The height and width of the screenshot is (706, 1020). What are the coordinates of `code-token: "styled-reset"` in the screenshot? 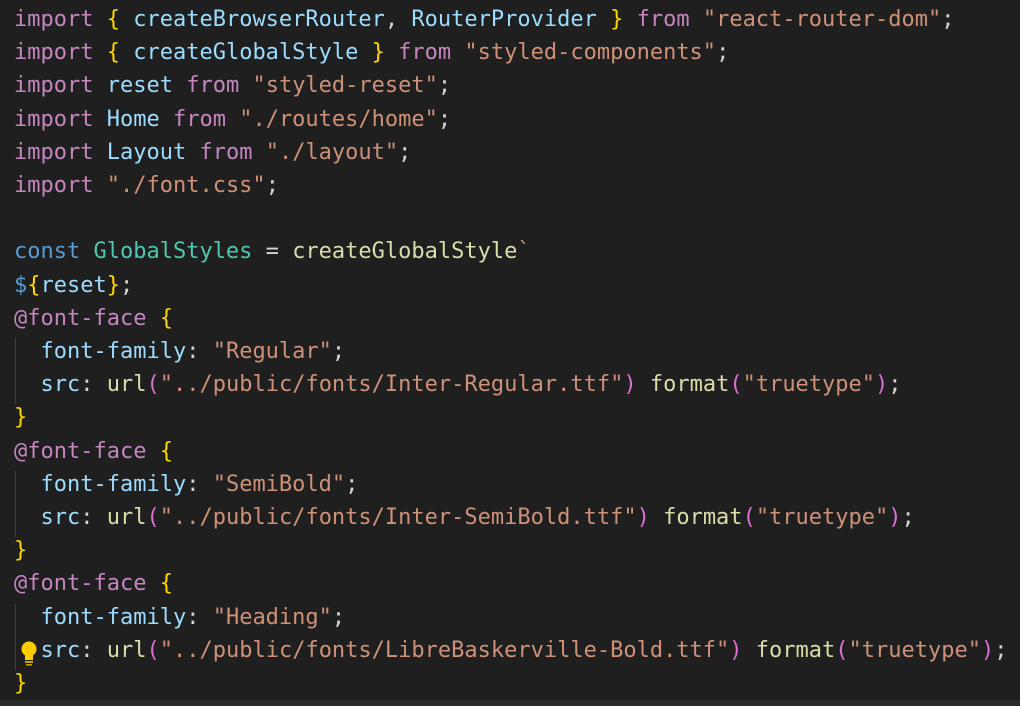 It's located at (345, 86).